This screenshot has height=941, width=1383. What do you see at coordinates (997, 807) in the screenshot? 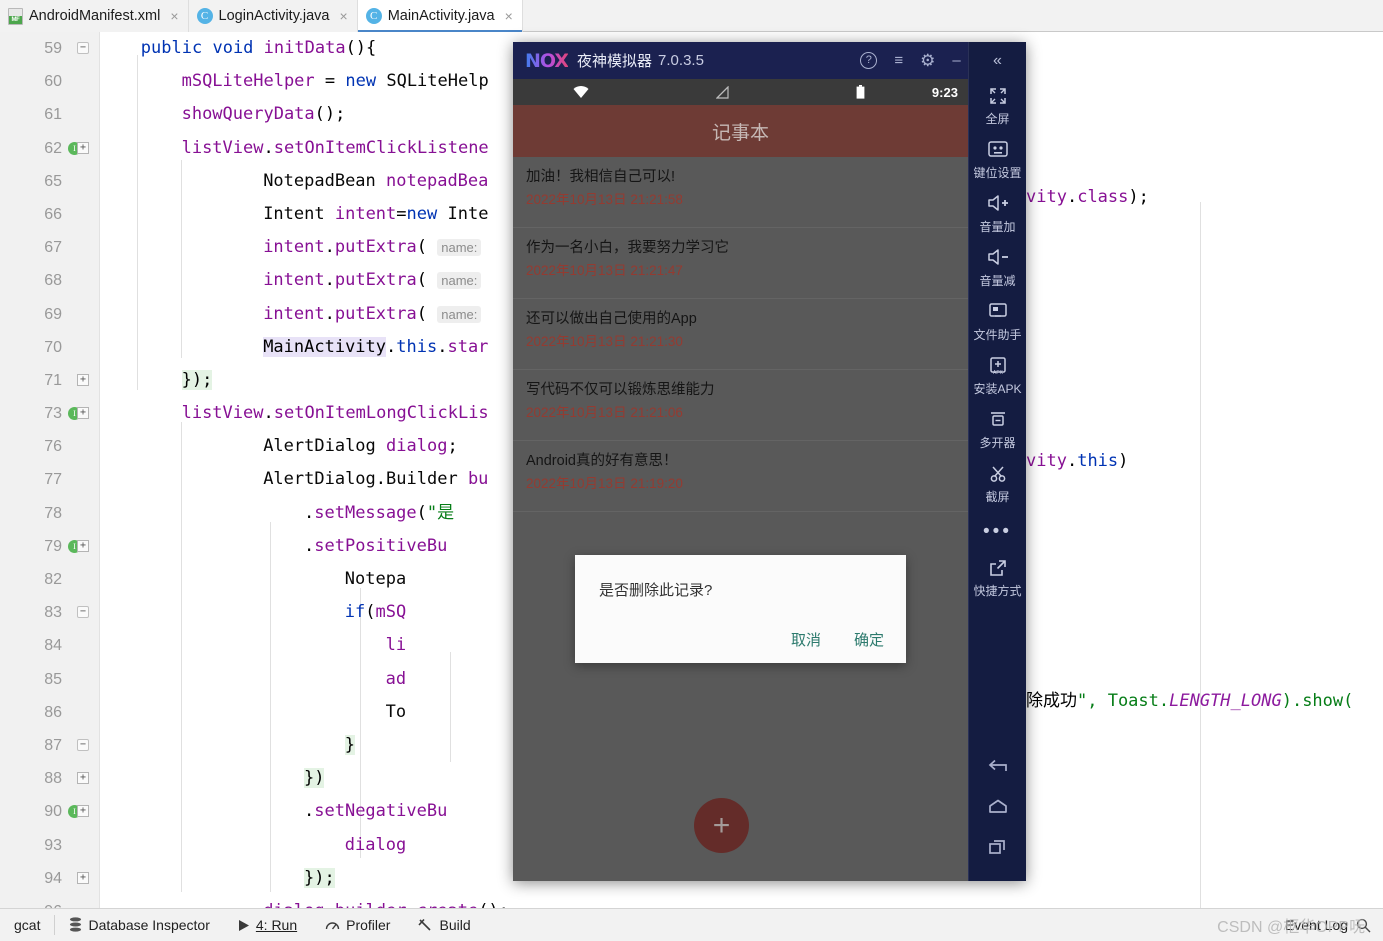
I see `home-icon` at bounding box center [997, 807].